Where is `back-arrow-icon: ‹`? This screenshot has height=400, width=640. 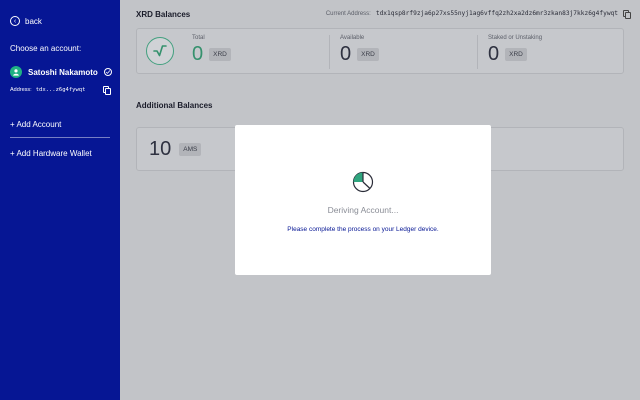 back-arrow-icon: ‹ is located at coordinates (15, 21).